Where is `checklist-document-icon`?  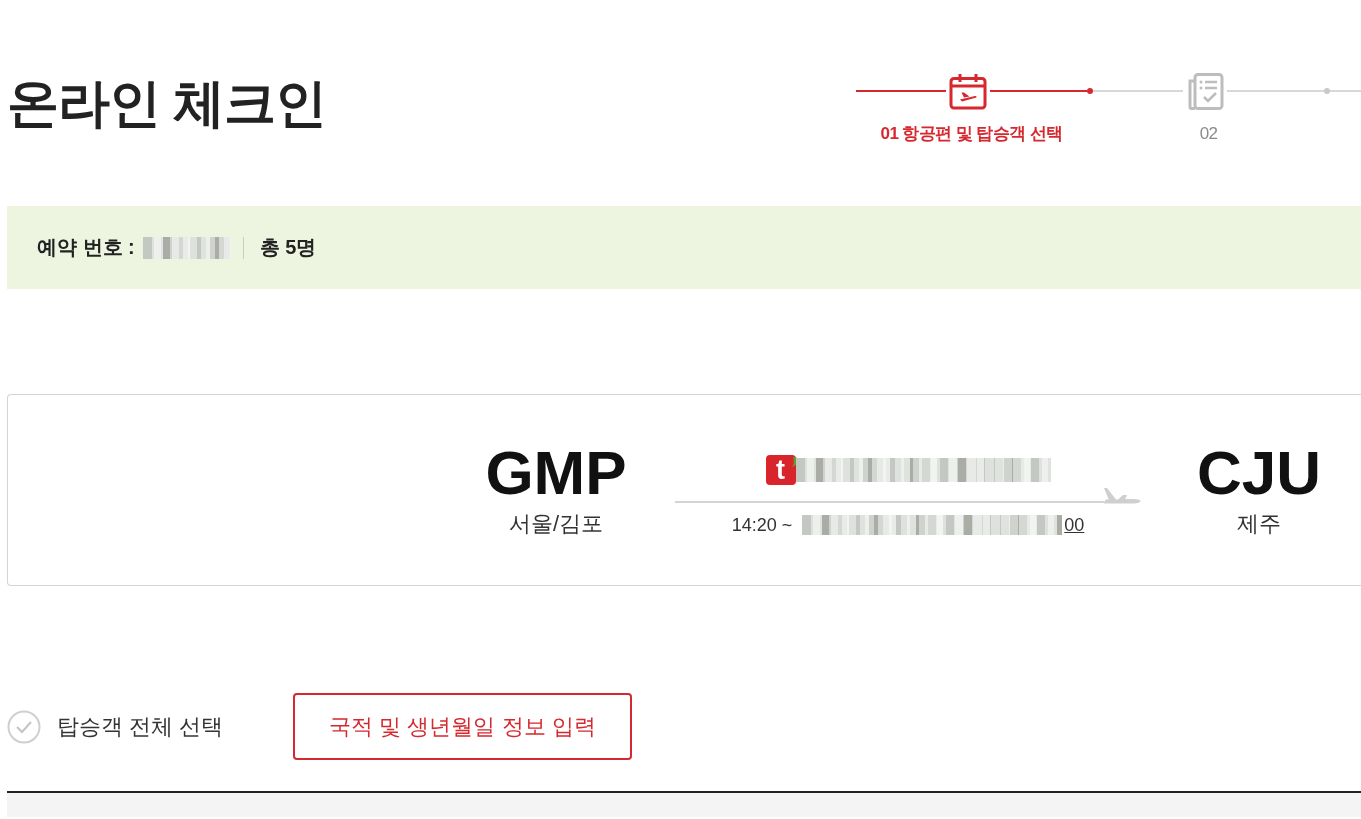
checklist-document-icon is located at coordinates (1205, 91).